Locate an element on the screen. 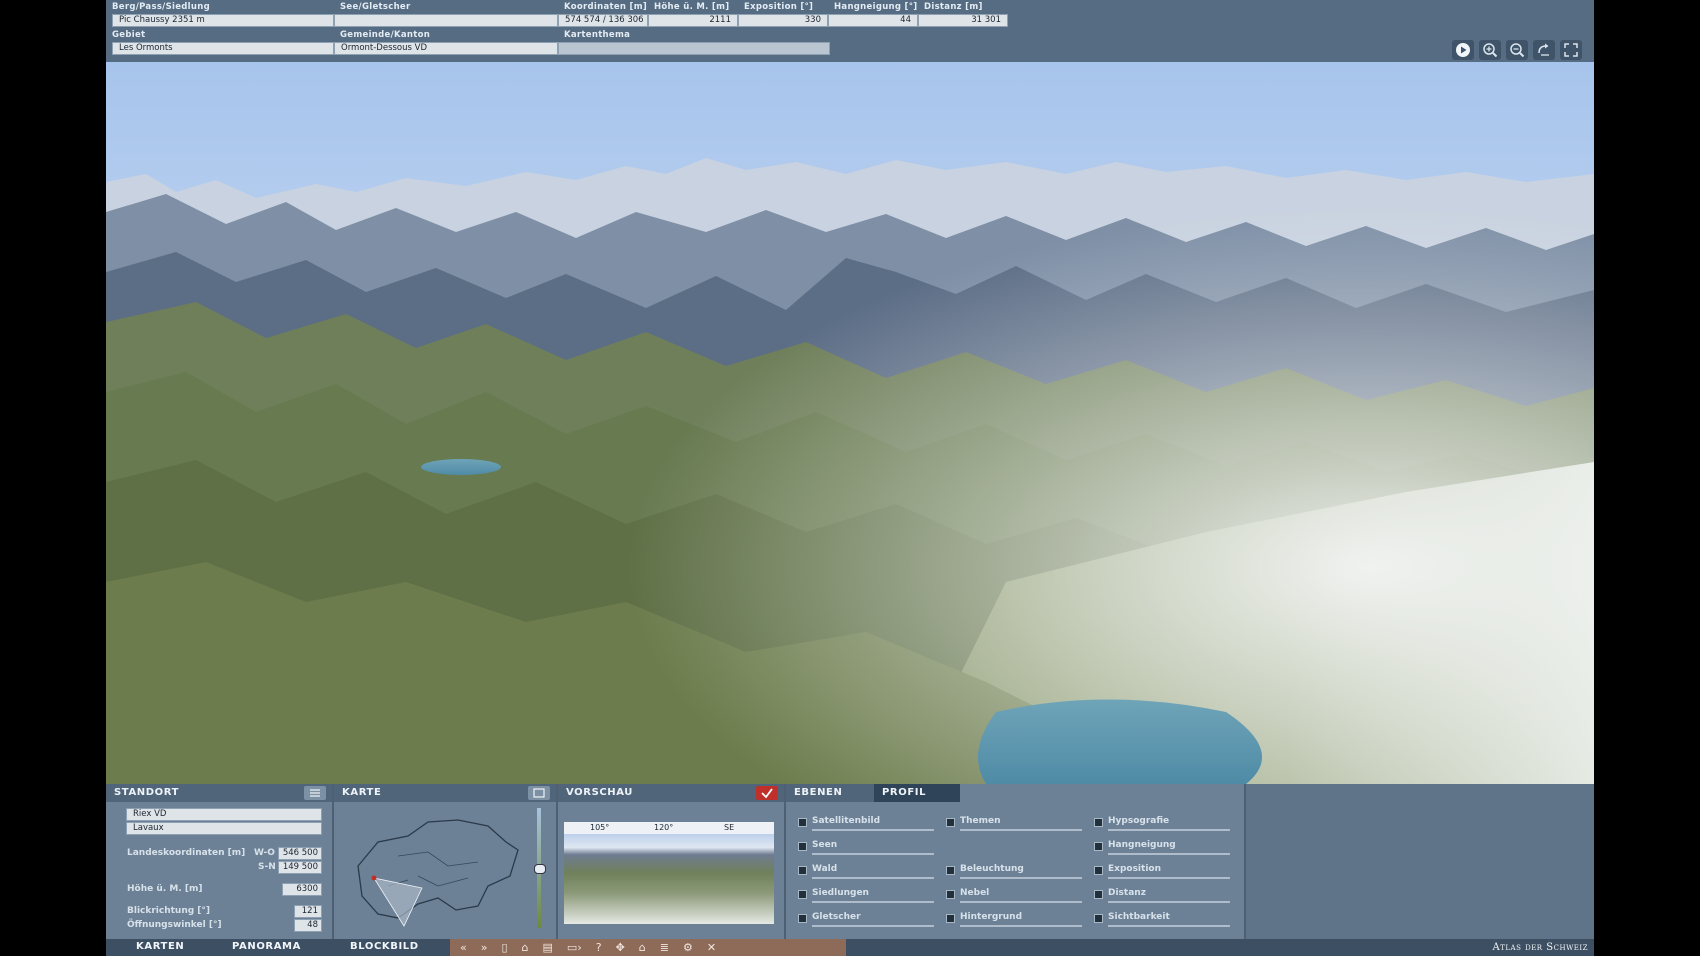  field-distanz: Distanz [m] 31 301 is located at coordinates (963, 15).